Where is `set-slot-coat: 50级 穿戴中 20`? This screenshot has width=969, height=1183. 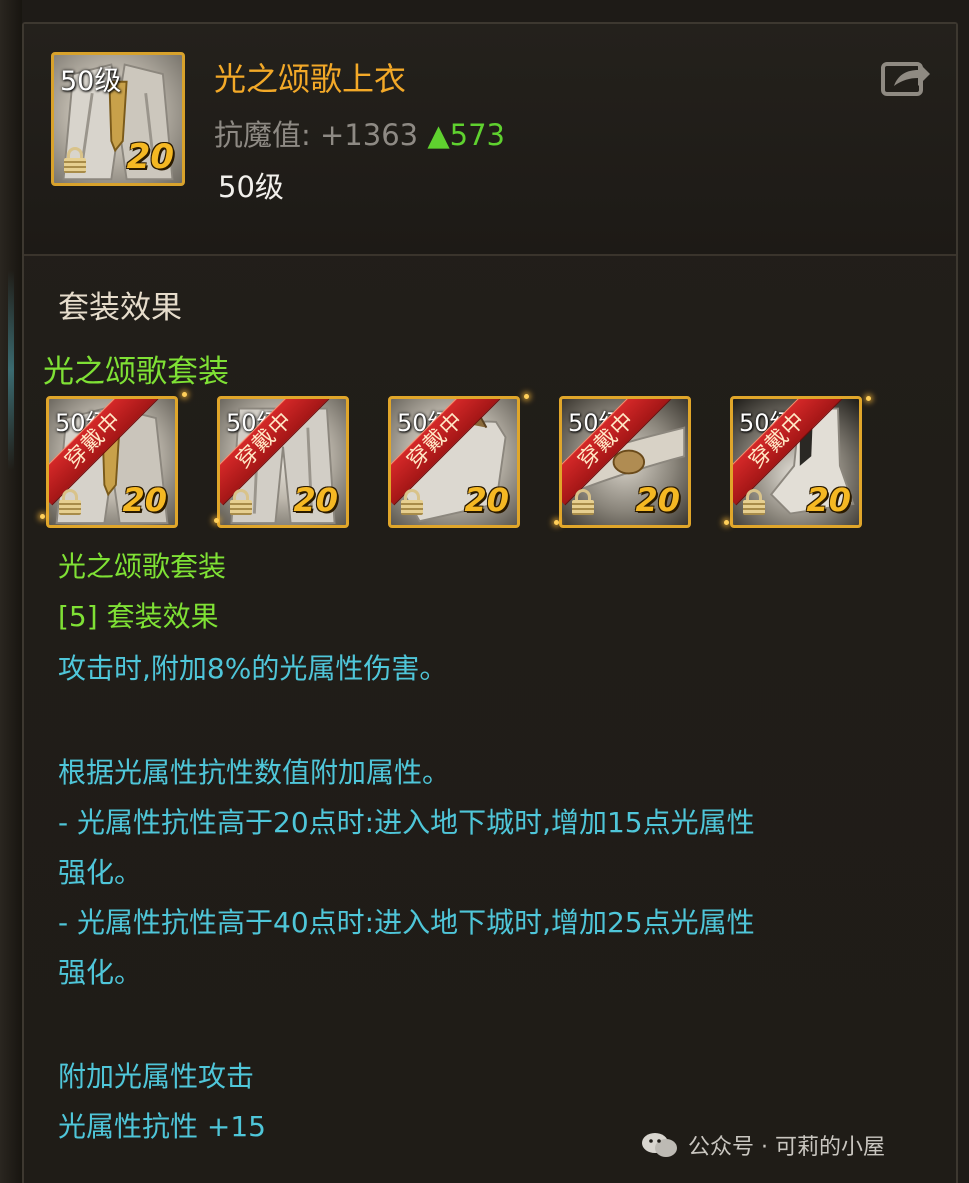
set-slot-coat: 50级 穿戴中 20 is located at coordinates (112, 462).